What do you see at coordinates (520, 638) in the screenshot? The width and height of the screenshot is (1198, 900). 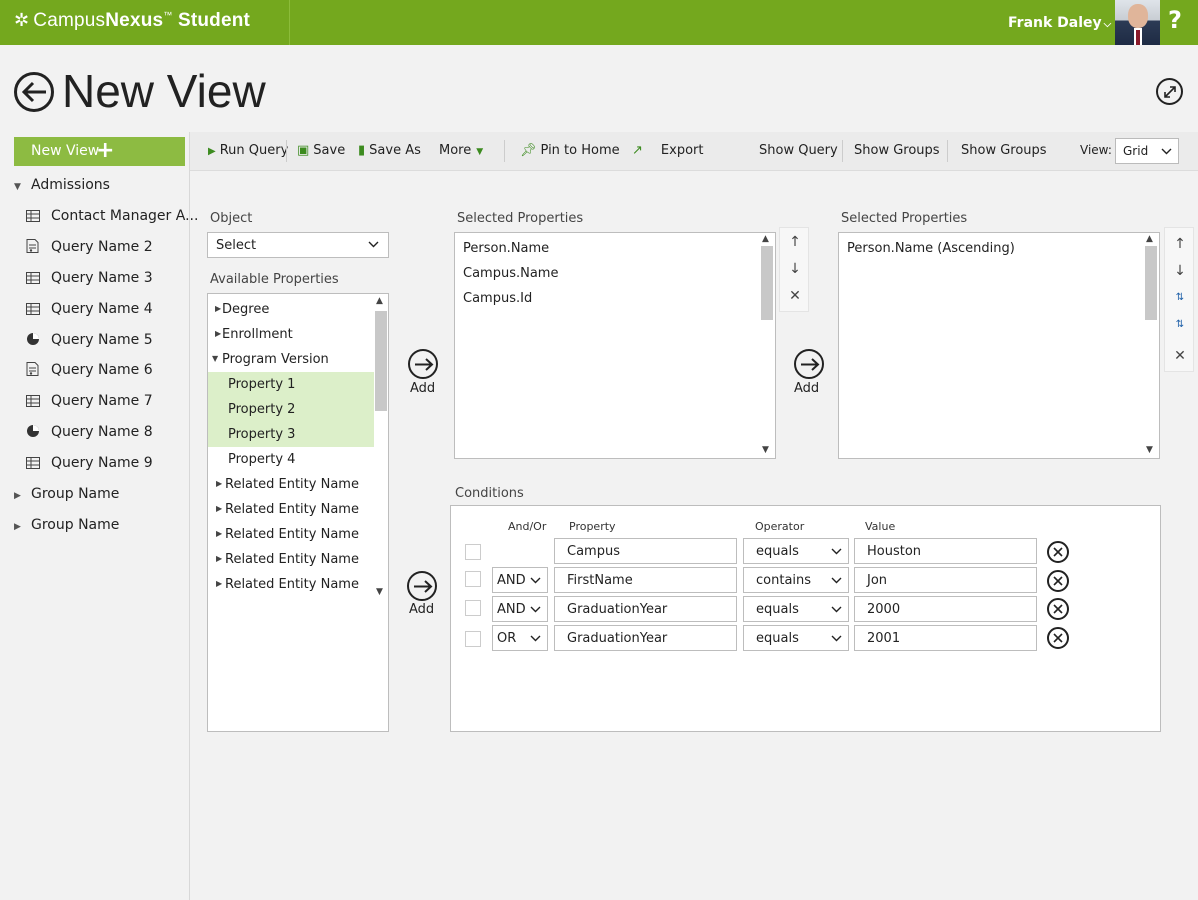 I see `condition-andor-select: OR` at bounding box center [520, 638].